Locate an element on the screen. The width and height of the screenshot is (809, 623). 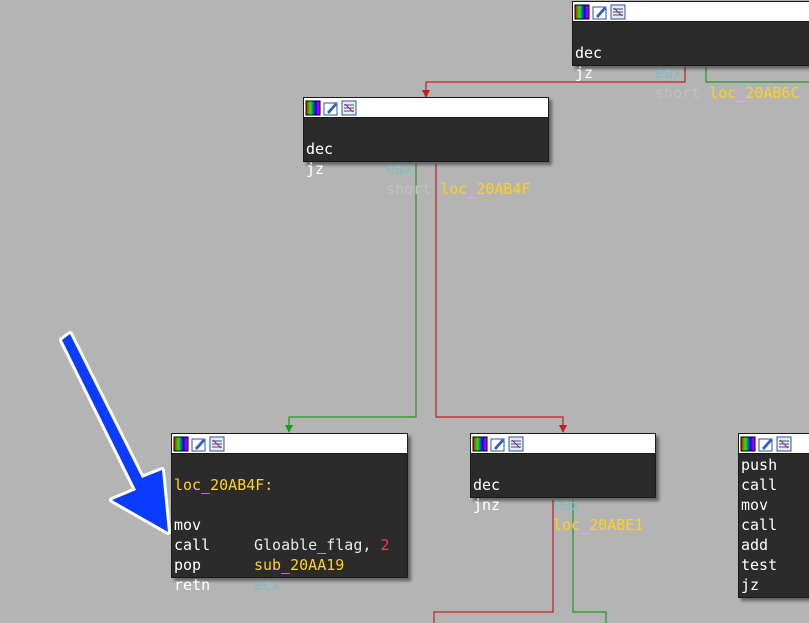
jump-target-link: loc_20ABE1 is located at coordinates (598, 525).